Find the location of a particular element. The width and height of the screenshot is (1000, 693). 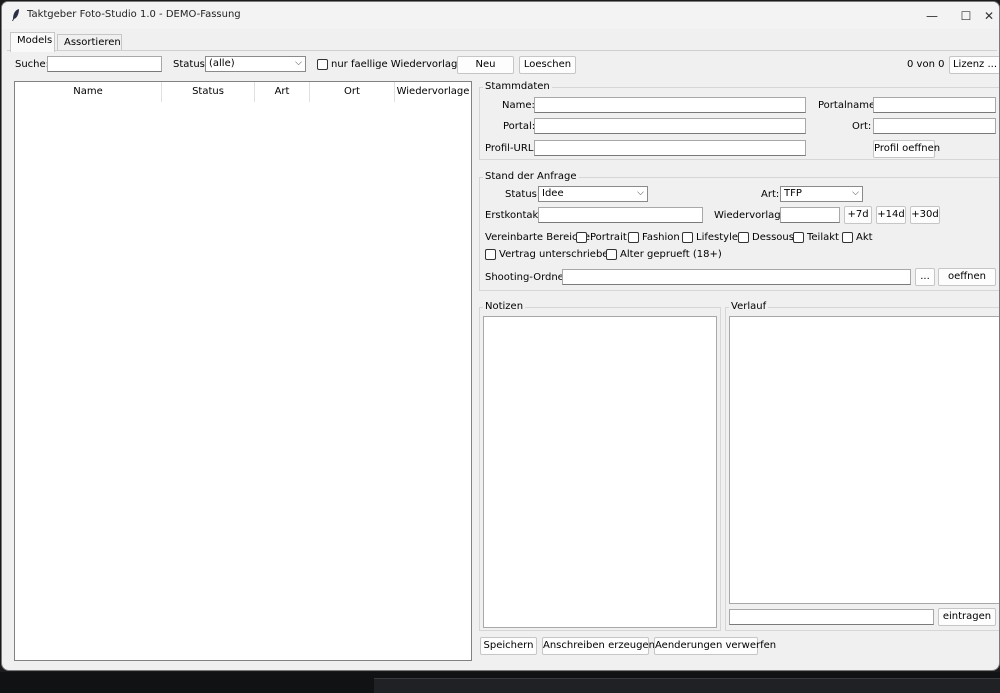

ort-field is located at coordinates (934, 126).